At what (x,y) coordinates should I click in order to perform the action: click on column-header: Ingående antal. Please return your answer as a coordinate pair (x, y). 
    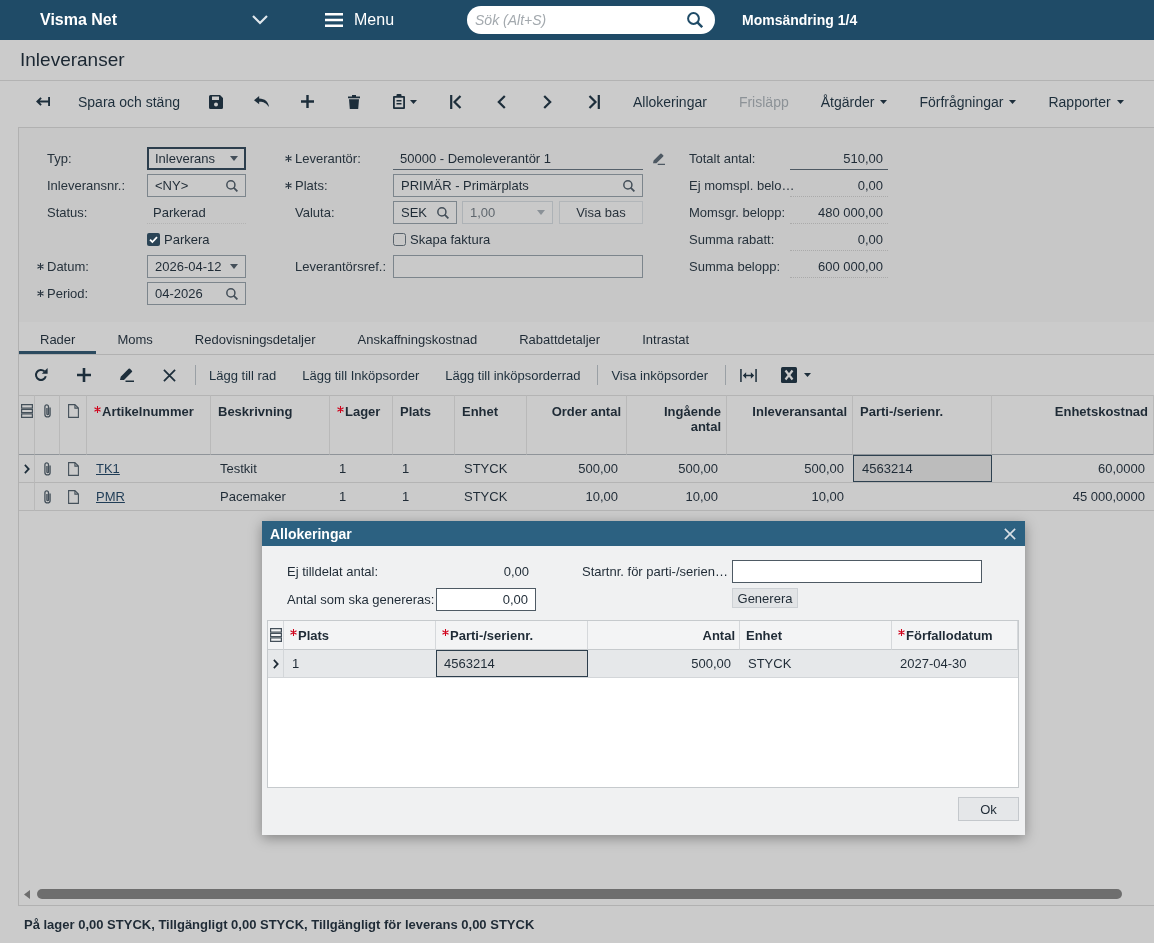
    Looking at the image, I should click on (677, 425).